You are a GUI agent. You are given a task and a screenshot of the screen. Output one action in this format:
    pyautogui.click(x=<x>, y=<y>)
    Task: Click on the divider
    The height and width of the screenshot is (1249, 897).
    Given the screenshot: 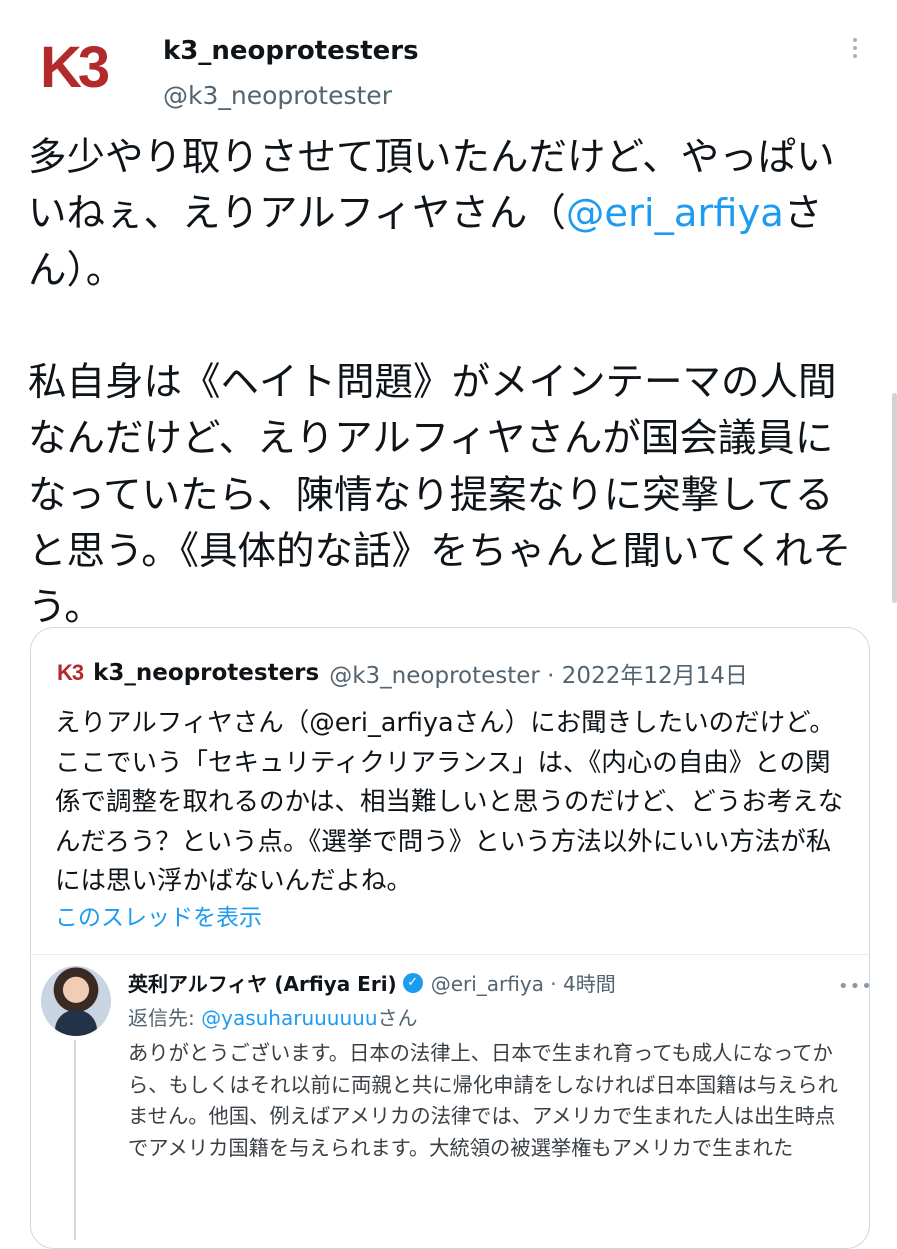 What is the action you would take?
    pyautogui.click(x=450, y=954)
    